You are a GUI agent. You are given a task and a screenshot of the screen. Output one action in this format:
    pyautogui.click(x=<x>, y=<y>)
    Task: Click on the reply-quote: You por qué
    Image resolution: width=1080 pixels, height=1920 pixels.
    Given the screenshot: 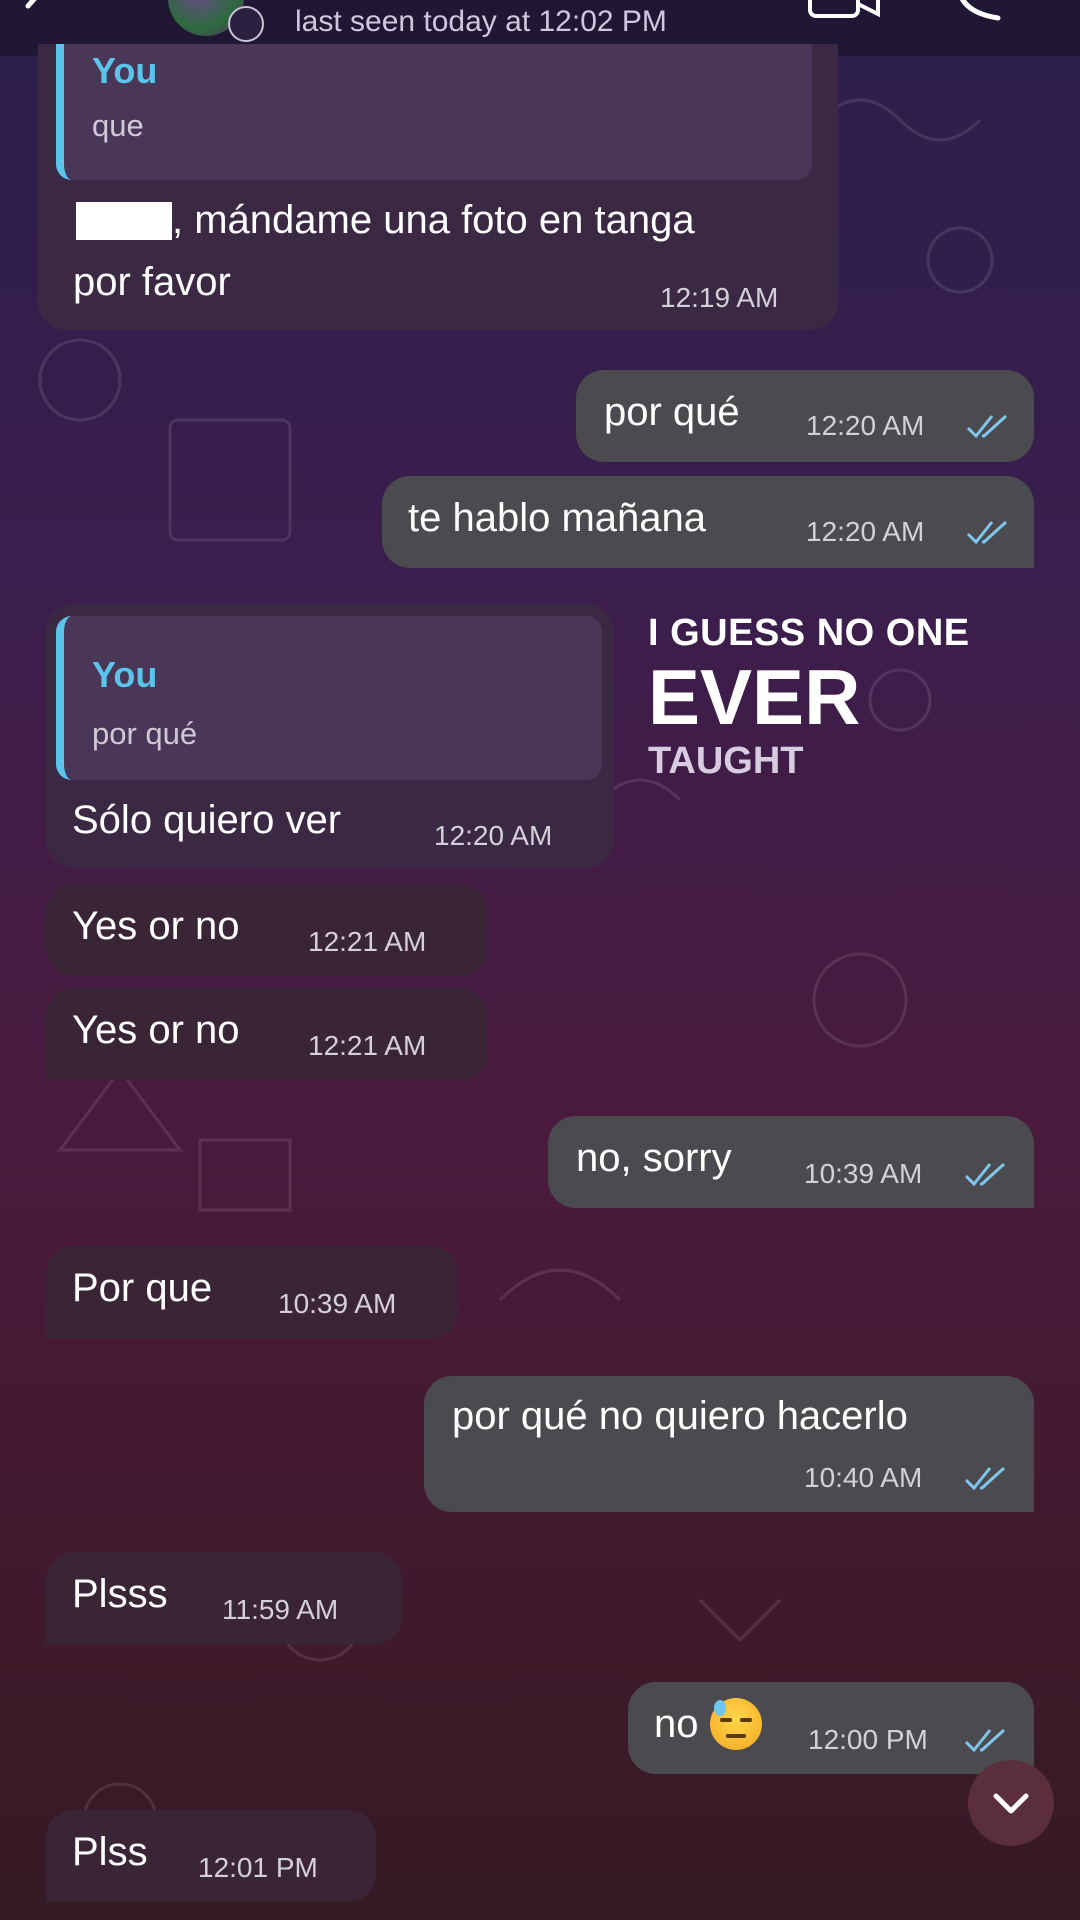 What is the action you would take?
    pyautogui.click(x=329, y=698)
    